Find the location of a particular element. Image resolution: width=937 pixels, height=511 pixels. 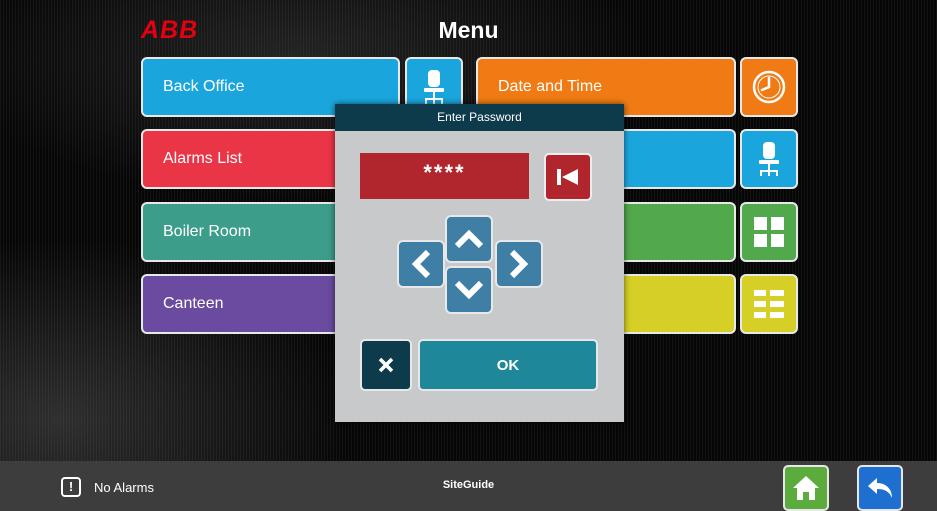

menu-tile-label: Back Office is located at coordinates (204, 86).